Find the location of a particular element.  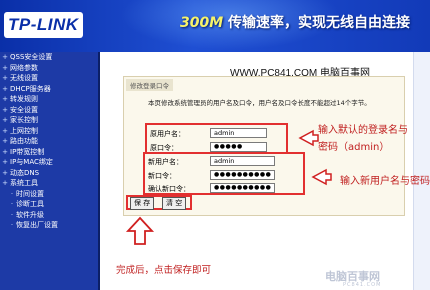

watermark-sub: PC841.COM is located at coordinates (362, 285).